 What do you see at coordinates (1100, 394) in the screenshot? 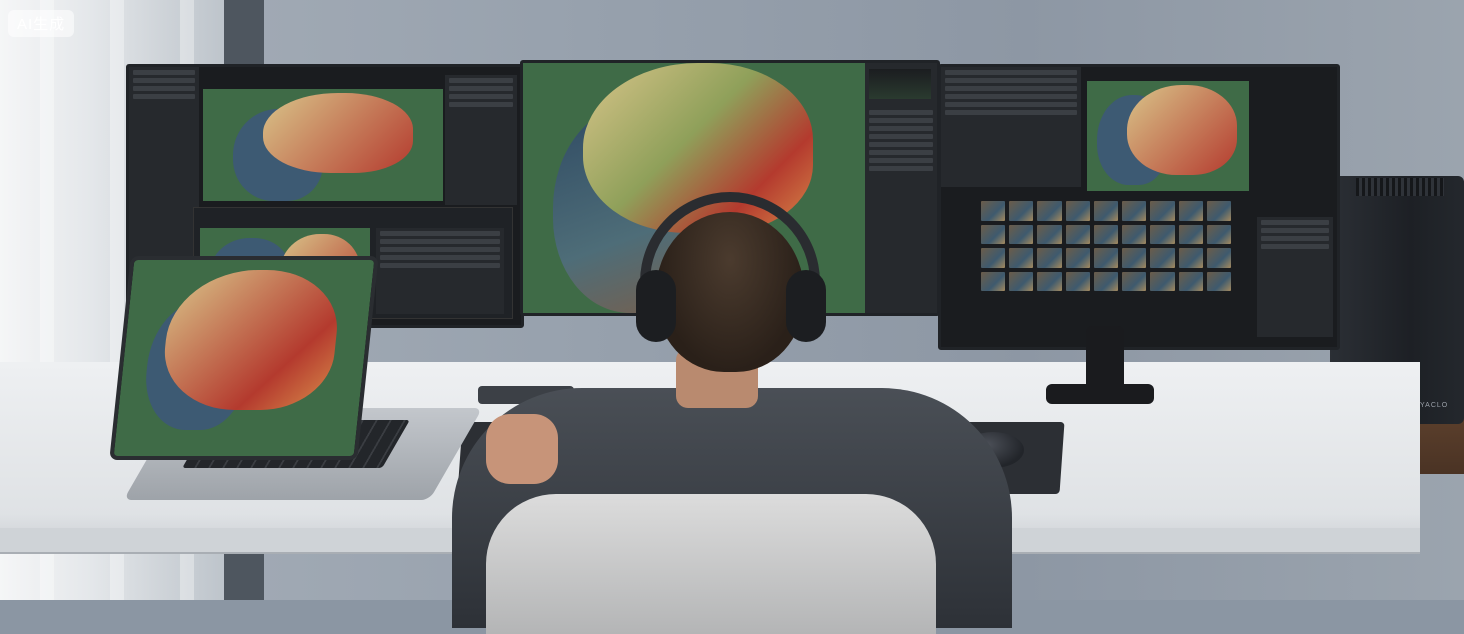
I see `right-monitor-base` at bounding box center [1100, 394].